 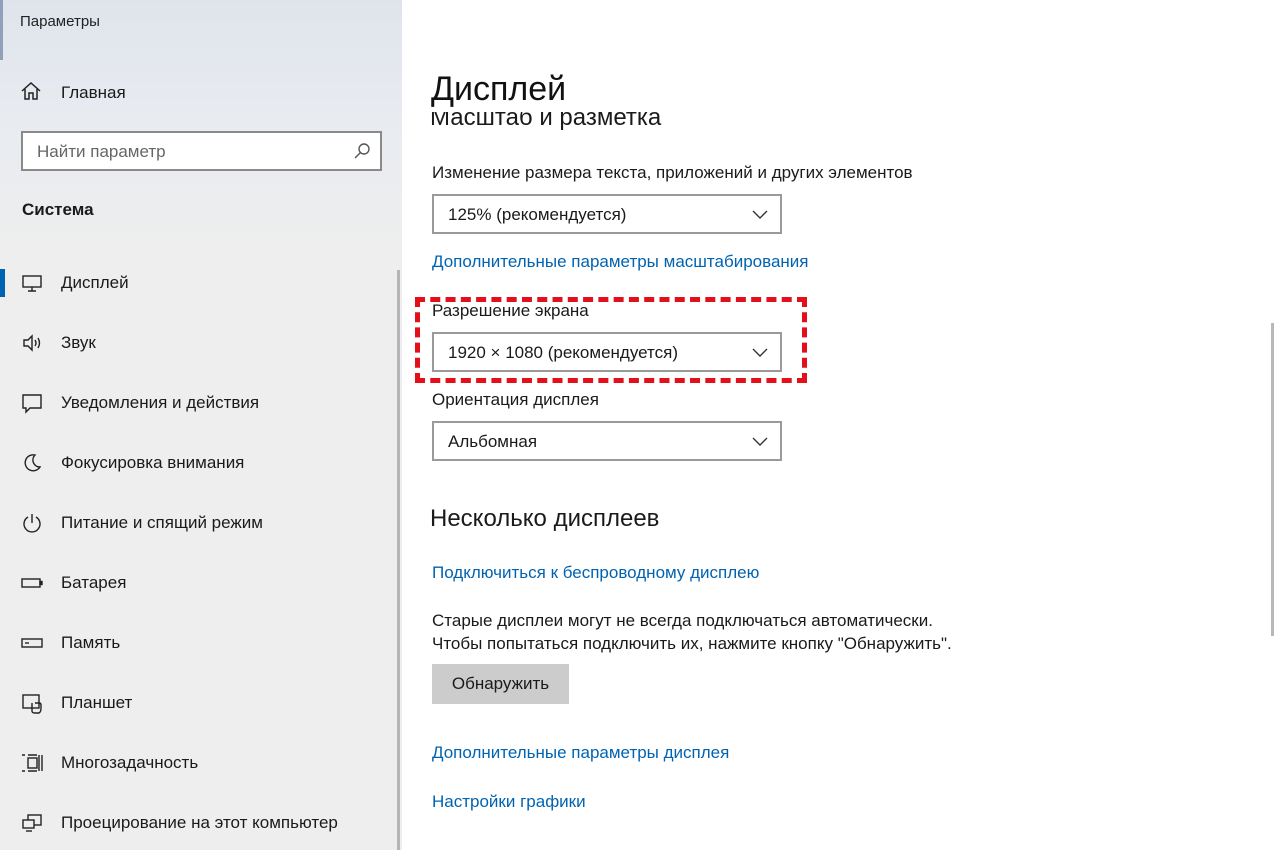 I want to click on monitor-icon, so click(x=32, y=283).